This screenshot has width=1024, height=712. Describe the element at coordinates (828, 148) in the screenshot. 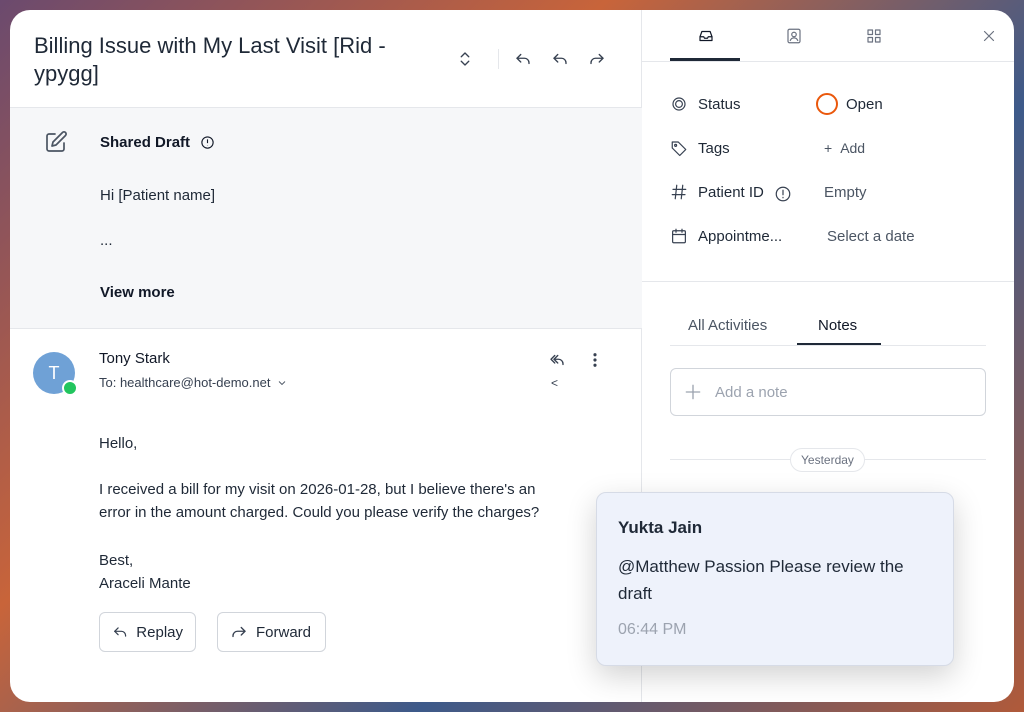

I see `plus-icon: +` at that location.